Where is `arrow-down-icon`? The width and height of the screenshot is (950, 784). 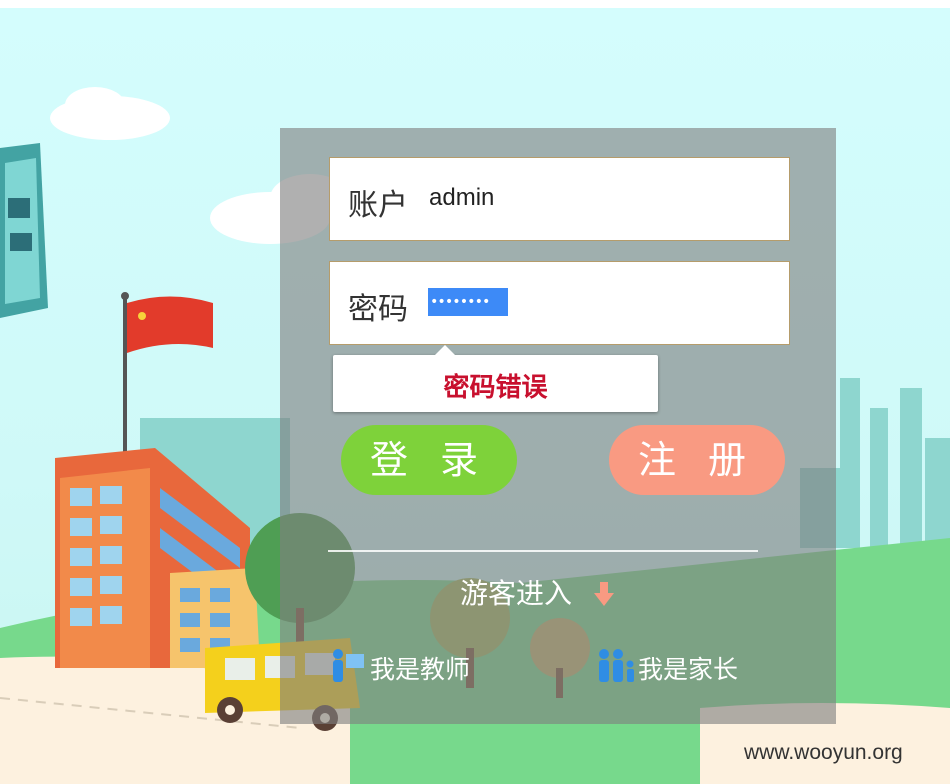 arrow-down-icon is located at coordinates (604, 594).